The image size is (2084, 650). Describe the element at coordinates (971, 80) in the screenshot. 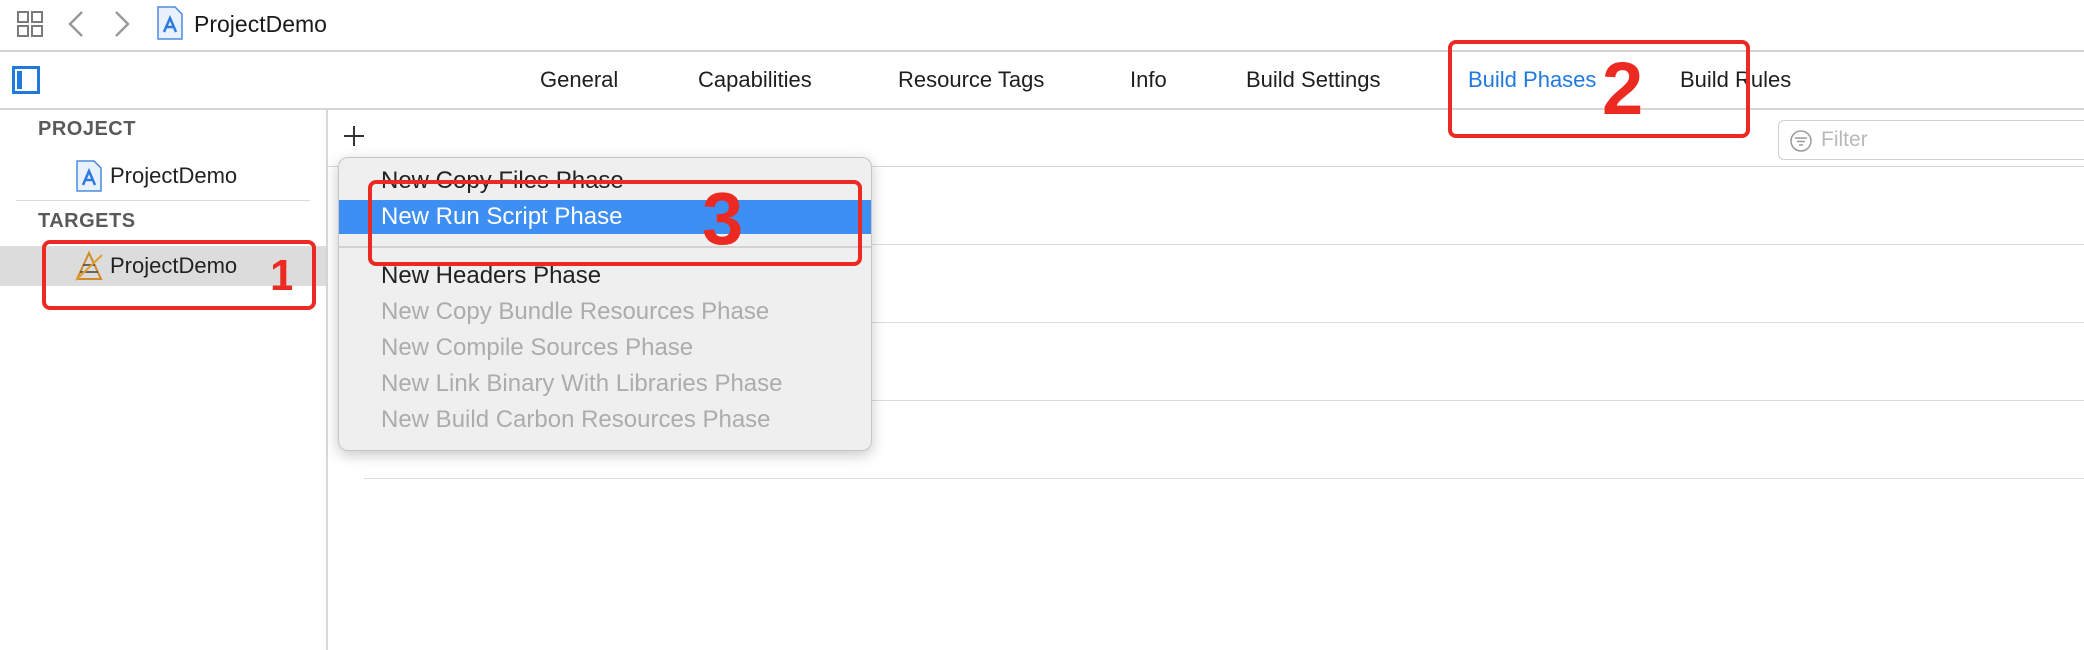

I see `tab-resource-tags: Resource Tags` at that location.